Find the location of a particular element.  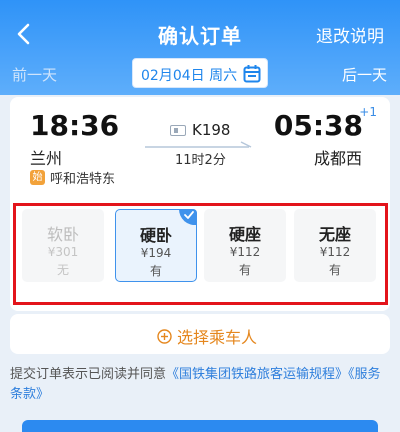

date-label: 02月04日 周六 is located at coordinates (189, 76).